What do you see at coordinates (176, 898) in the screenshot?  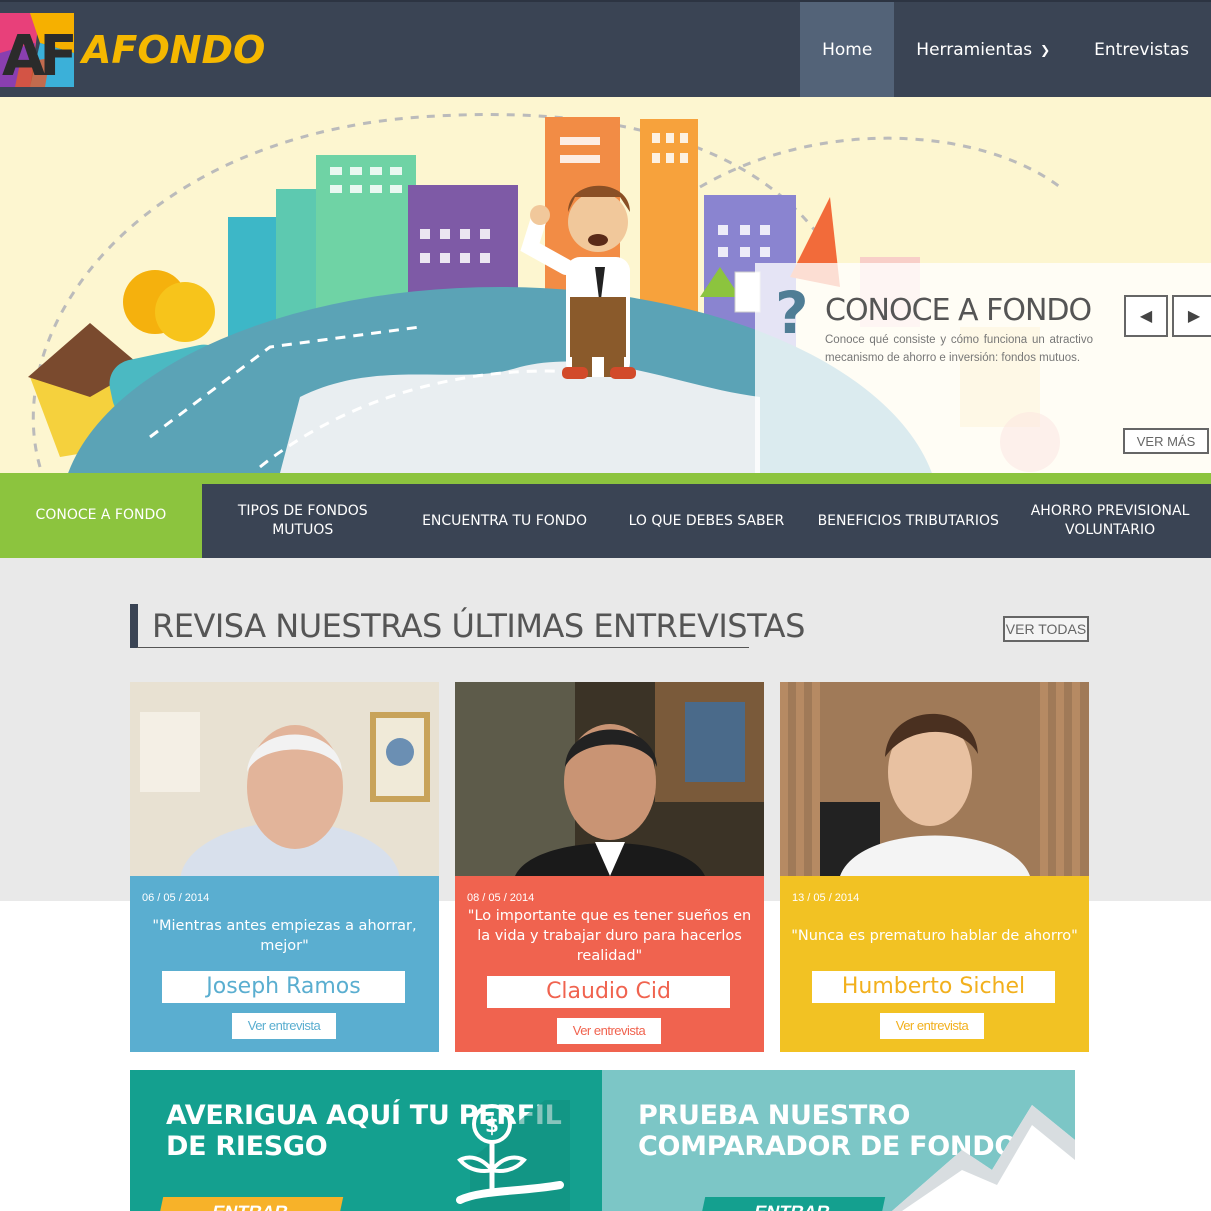 I see `interview-date: 06 / 05 / 2014` at bounding box center [176, 898].